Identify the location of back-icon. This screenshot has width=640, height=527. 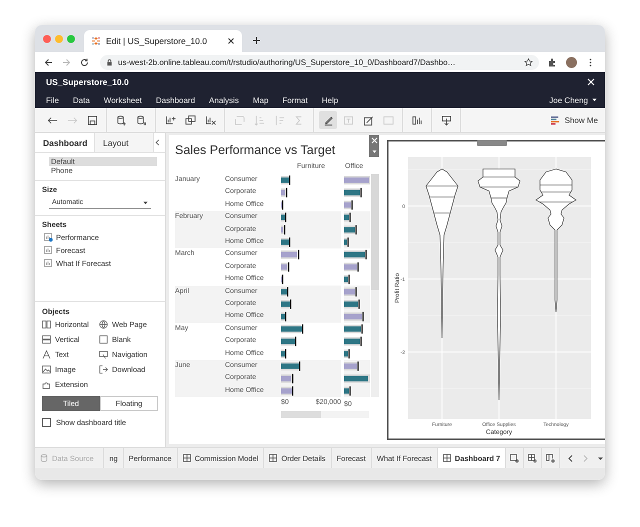
(48, 62).